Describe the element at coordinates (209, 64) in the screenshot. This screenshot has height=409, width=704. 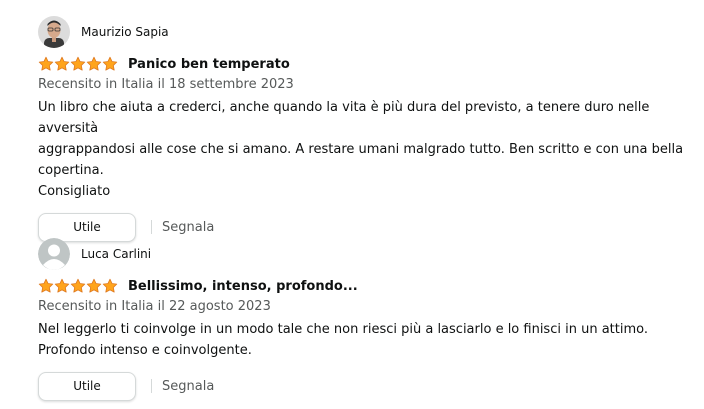
I see `review-title: Panico ben temperato` at that location.